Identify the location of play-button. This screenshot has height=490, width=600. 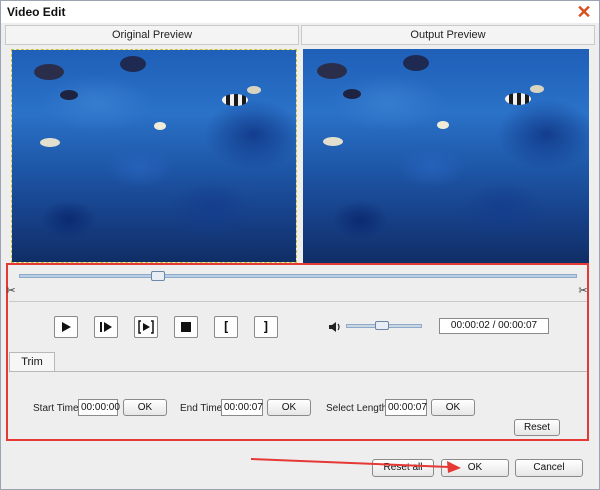
(66, 327).